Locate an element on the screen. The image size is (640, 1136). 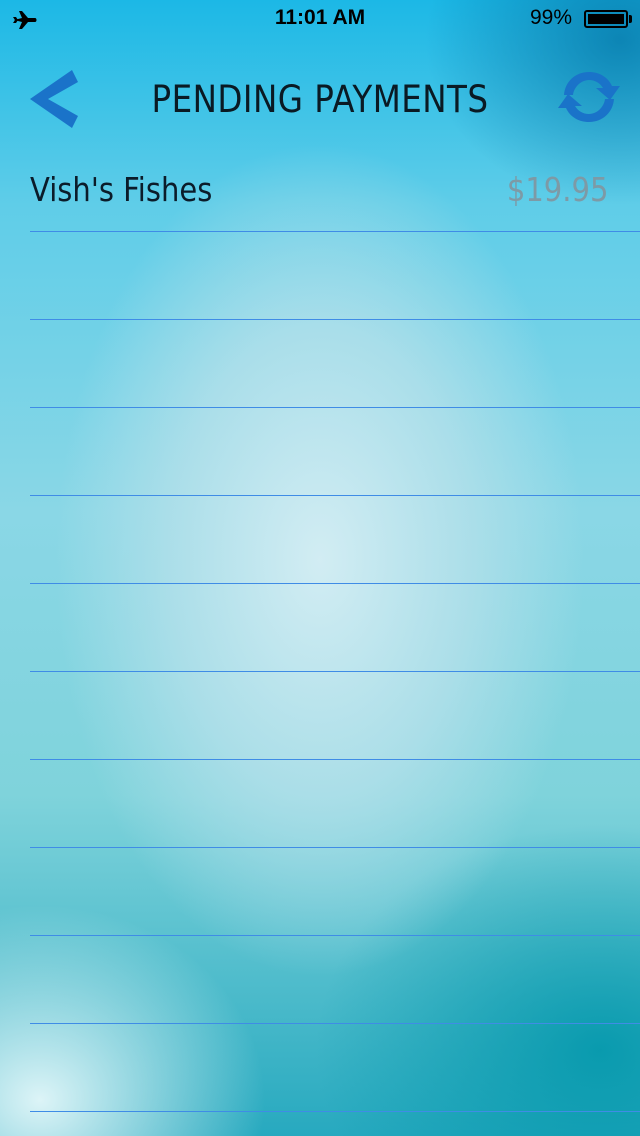
refresh-icon is located at coordinates (589, 97).